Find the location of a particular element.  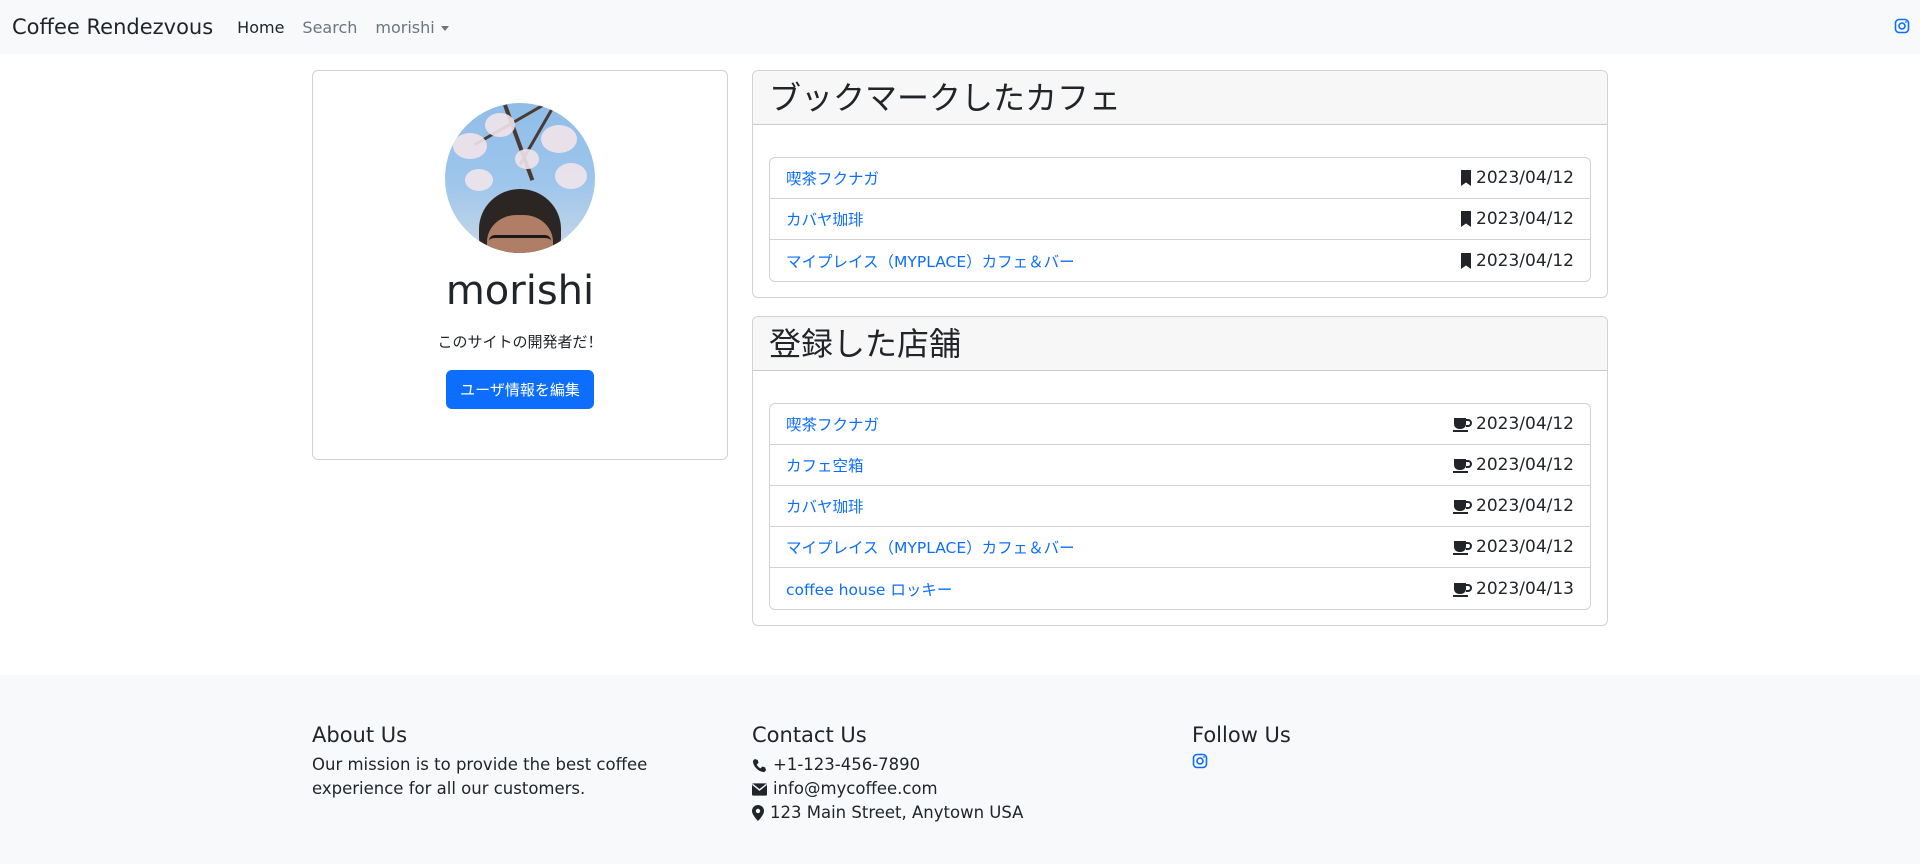

nav-home-link: Home is located at coordinates (260, 27).